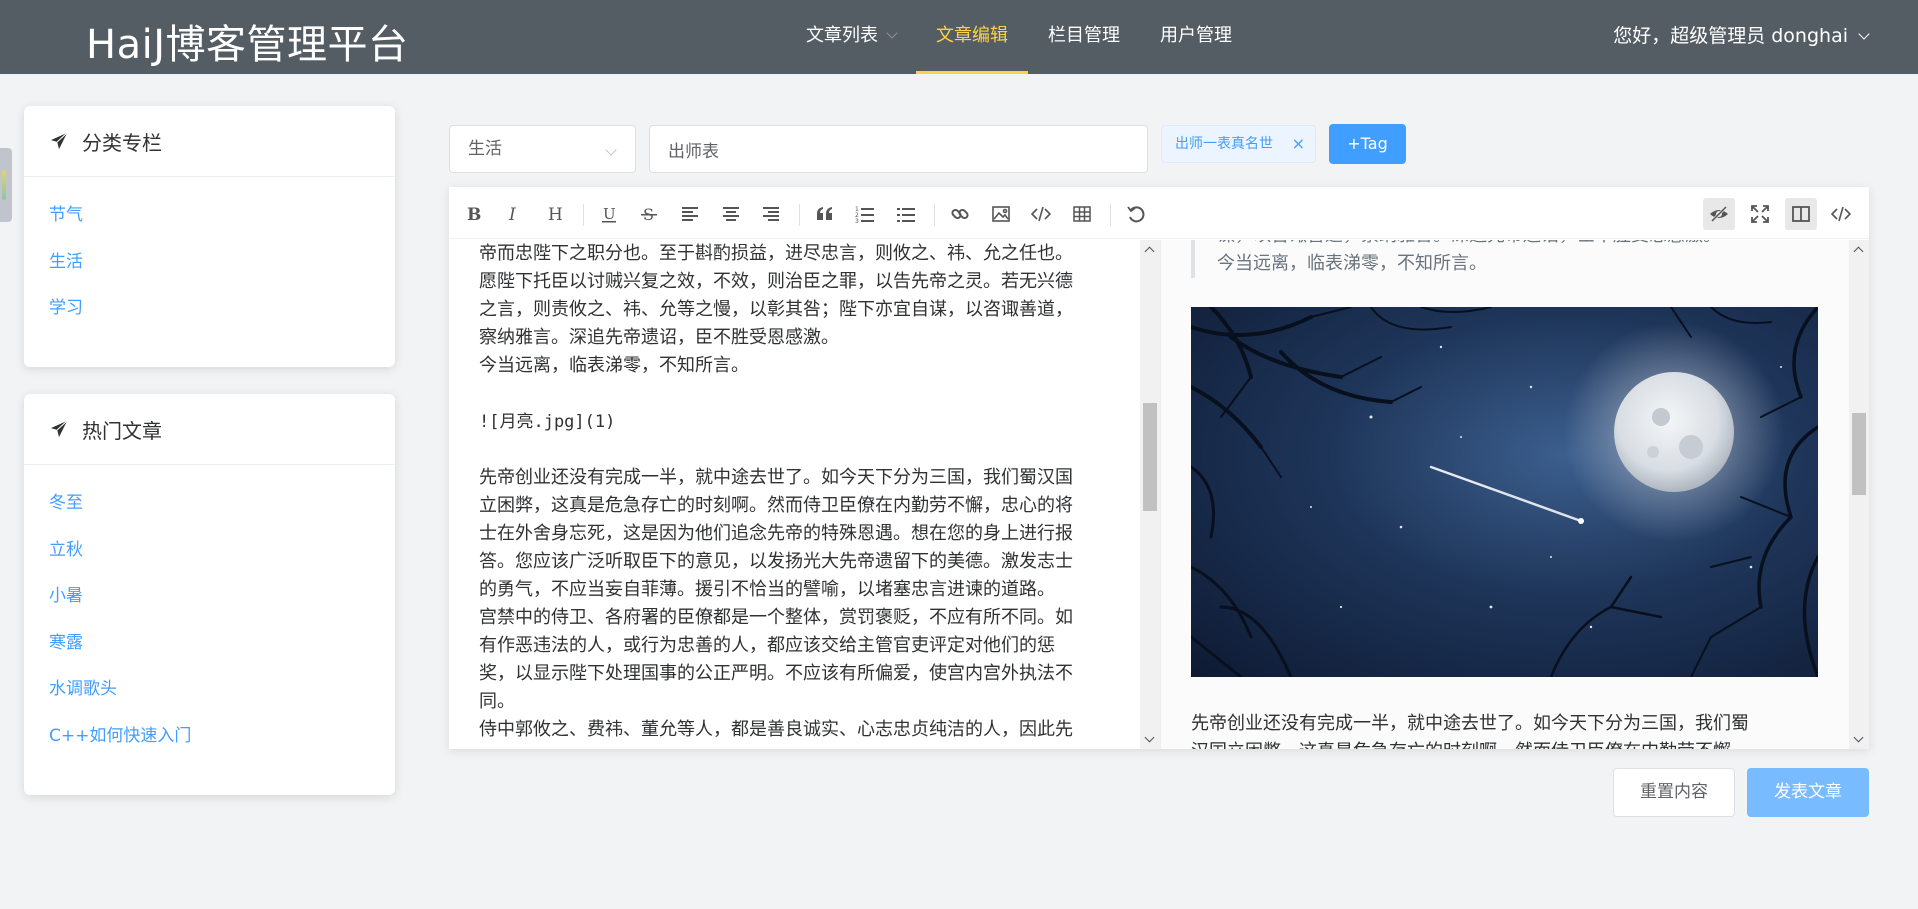 This screenshot has width=1918, height=909. I want to click on source-line: 察纳雅言。深追先帝遗诏，臣不胜受恩感激。, so click(659, 337).